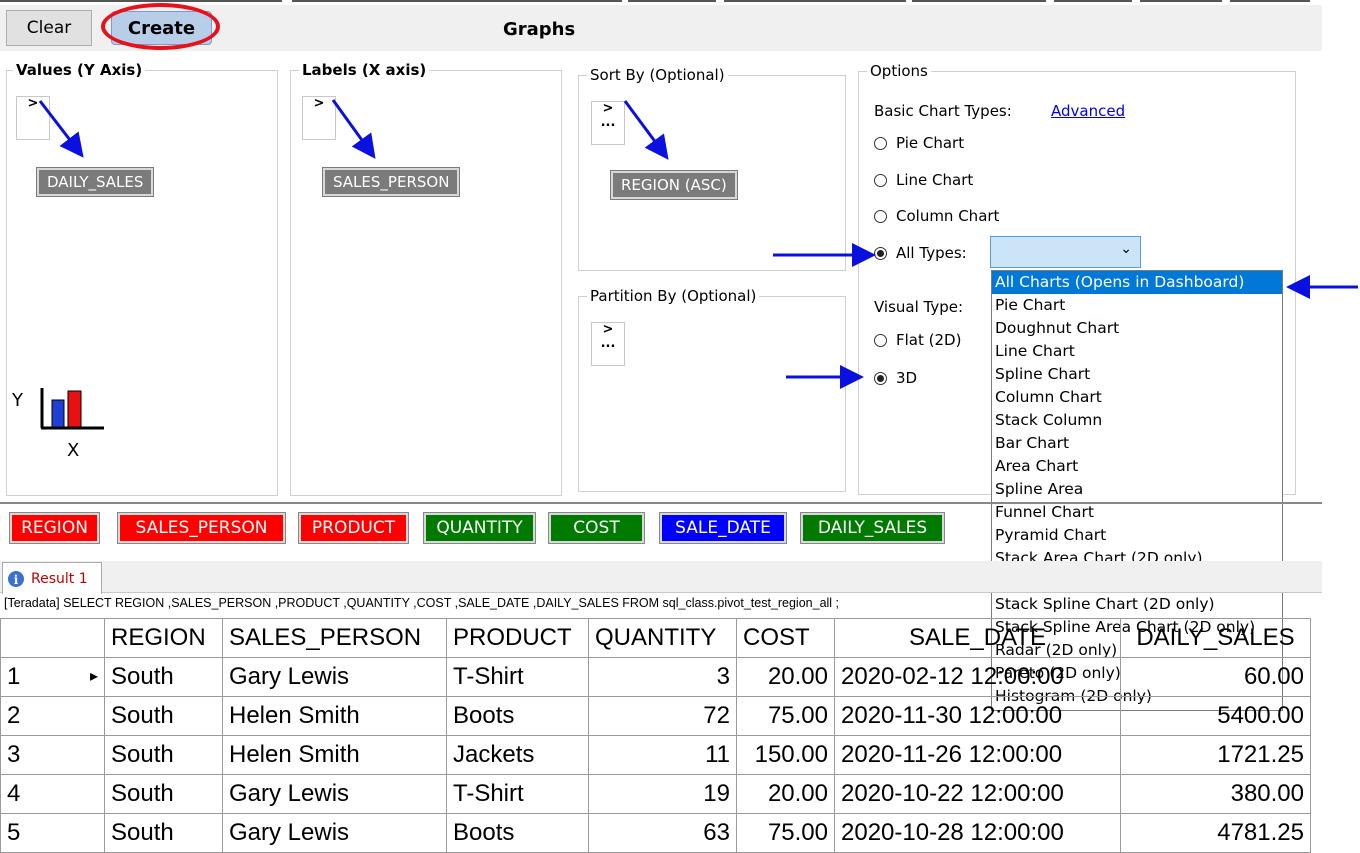 The width and height of the screenshot is (1360, 853). Describe the element at coordinates (923, 180) in the screenshot. I see `radio-line-chart: Line Chart` at that location.